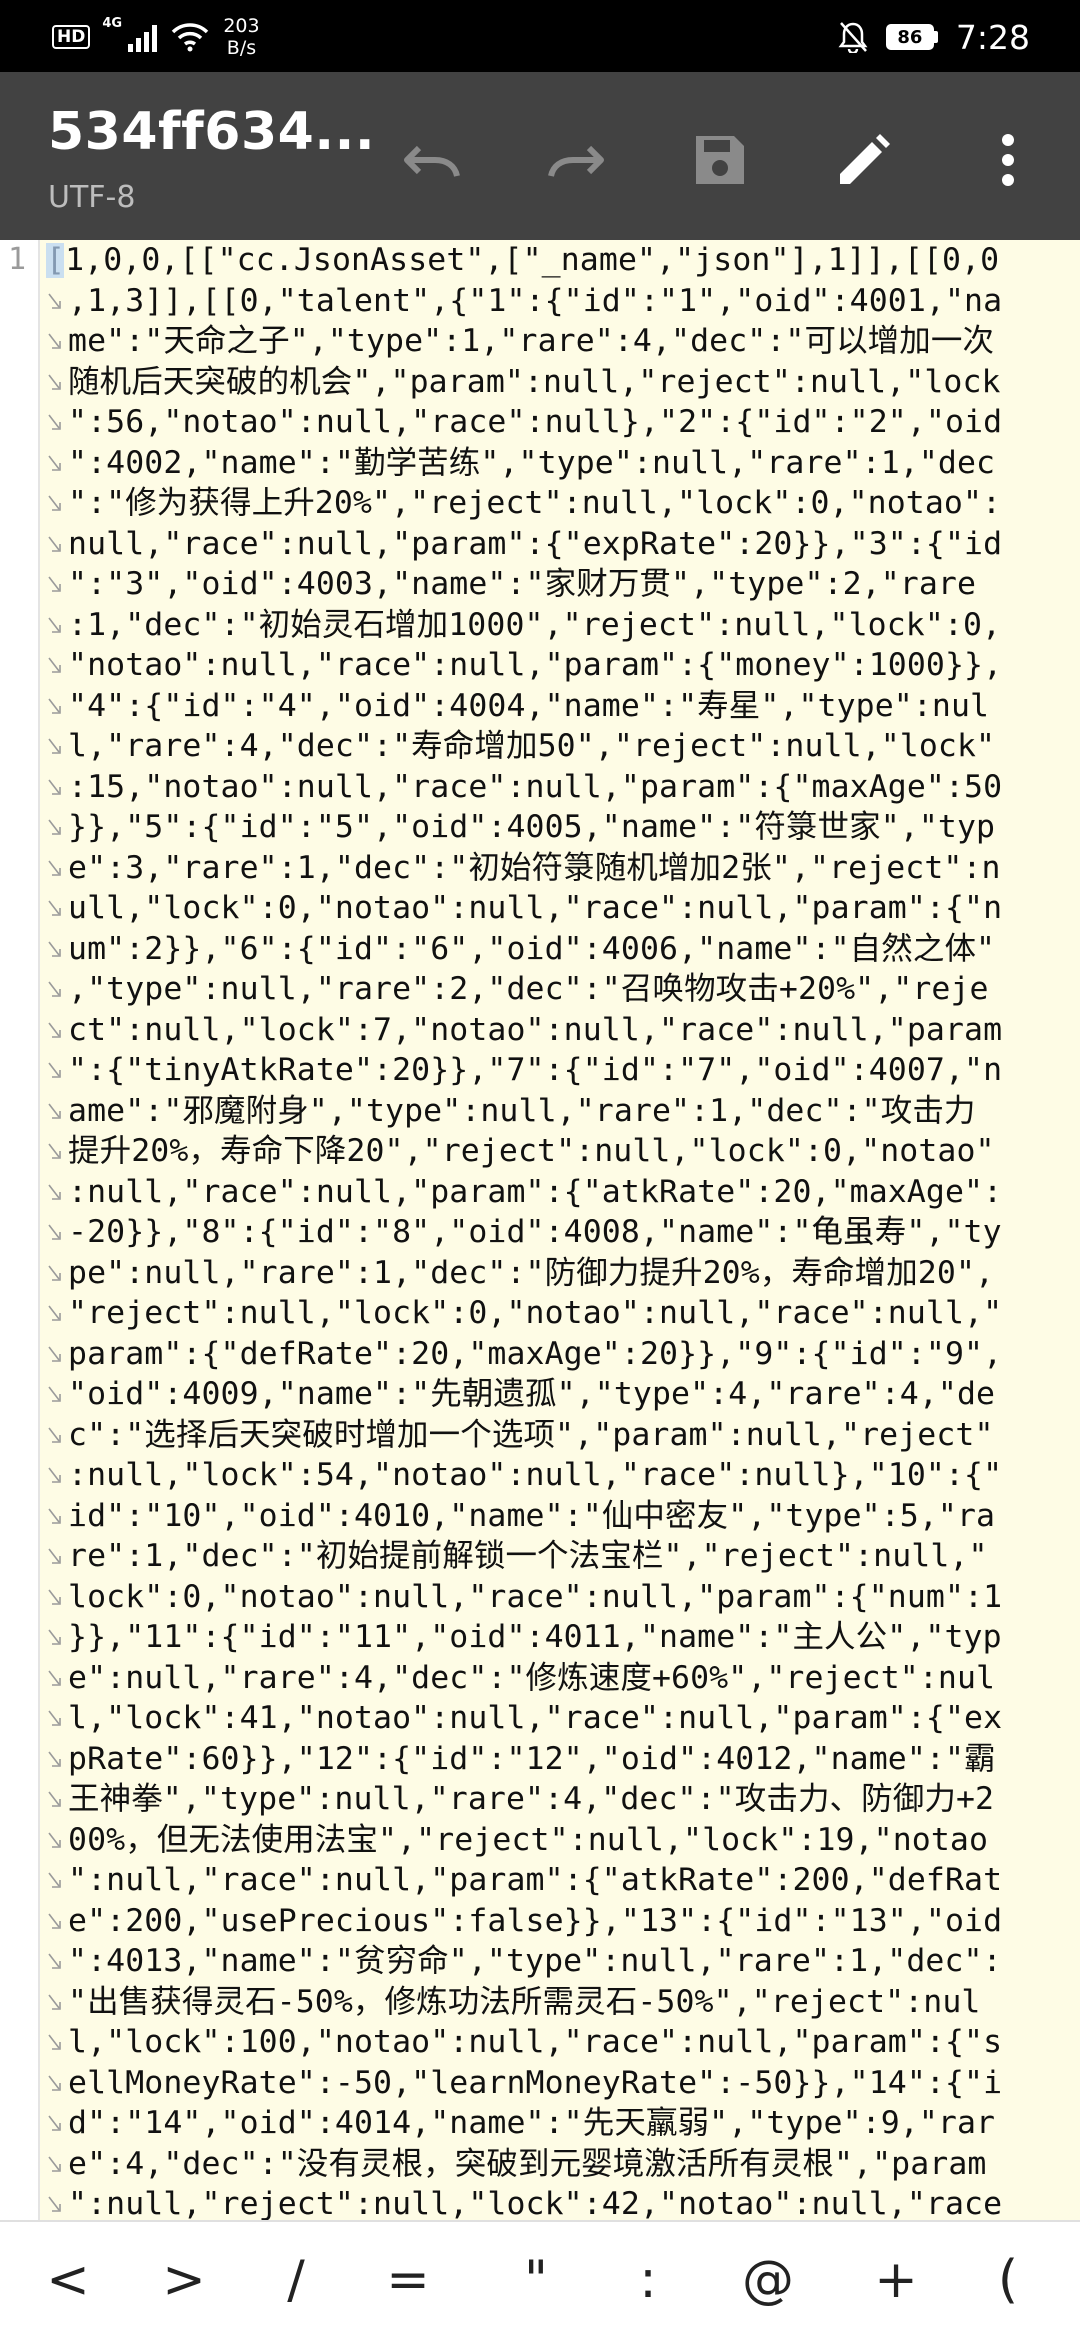 This screenshot has height=2342, width=1080. I want to click on symbol-key: /, so click(296, 2280).